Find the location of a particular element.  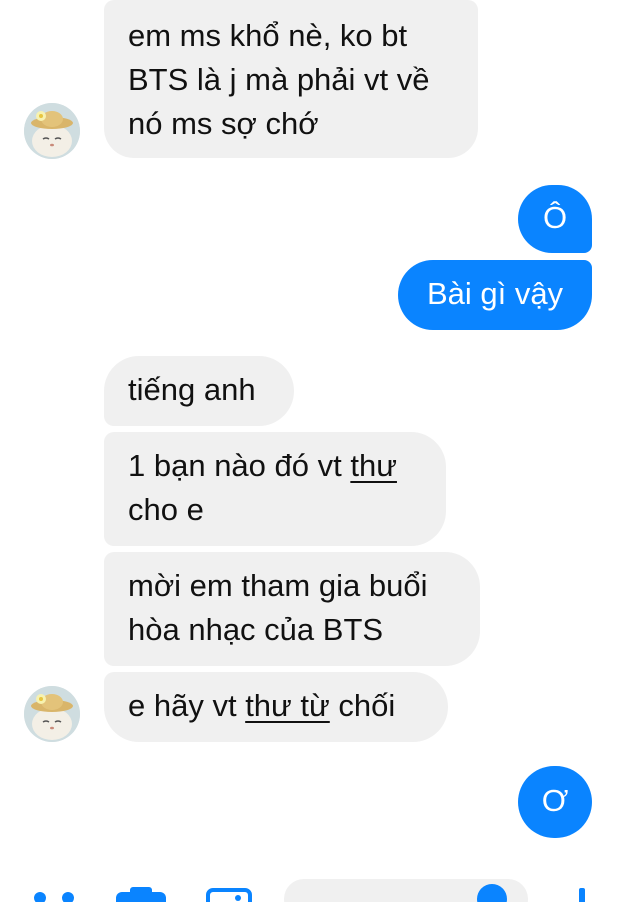

composer-icons is located at coordinates (309, 893).